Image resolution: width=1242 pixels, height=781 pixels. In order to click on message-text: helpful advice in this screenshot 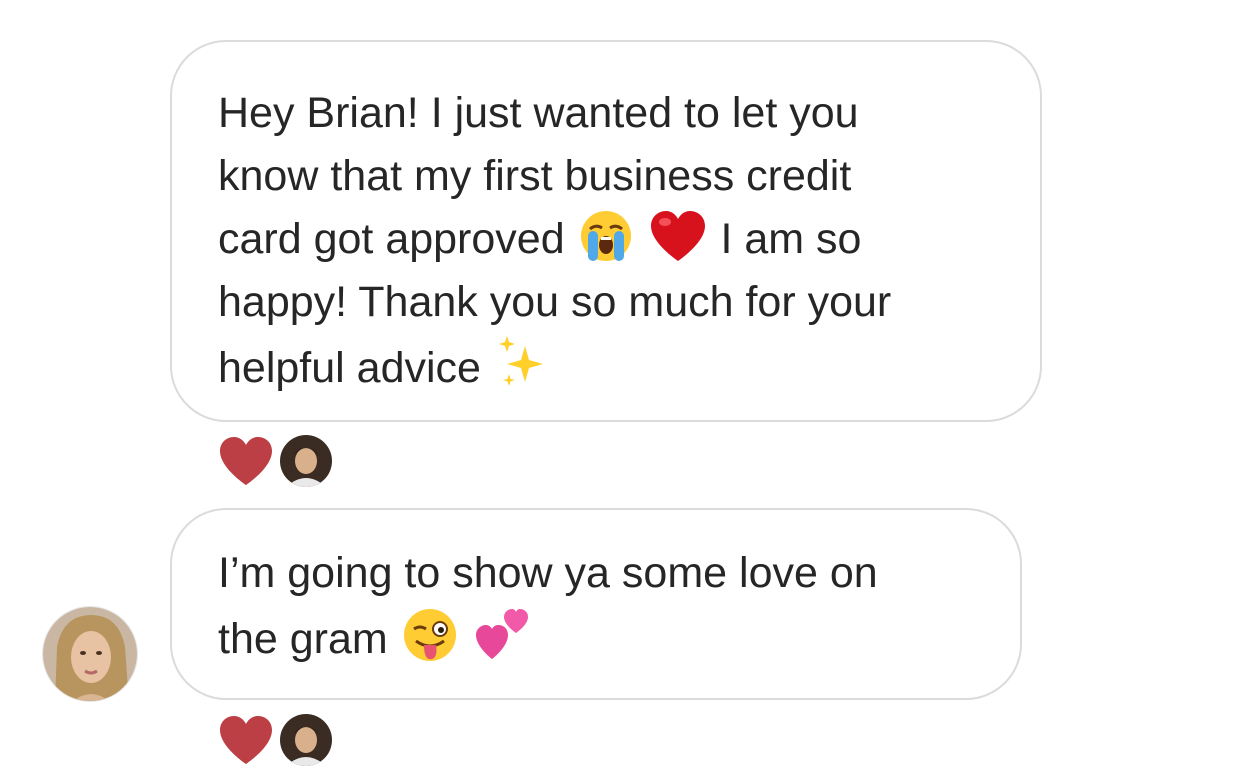, I will do `click(349, 368)`.